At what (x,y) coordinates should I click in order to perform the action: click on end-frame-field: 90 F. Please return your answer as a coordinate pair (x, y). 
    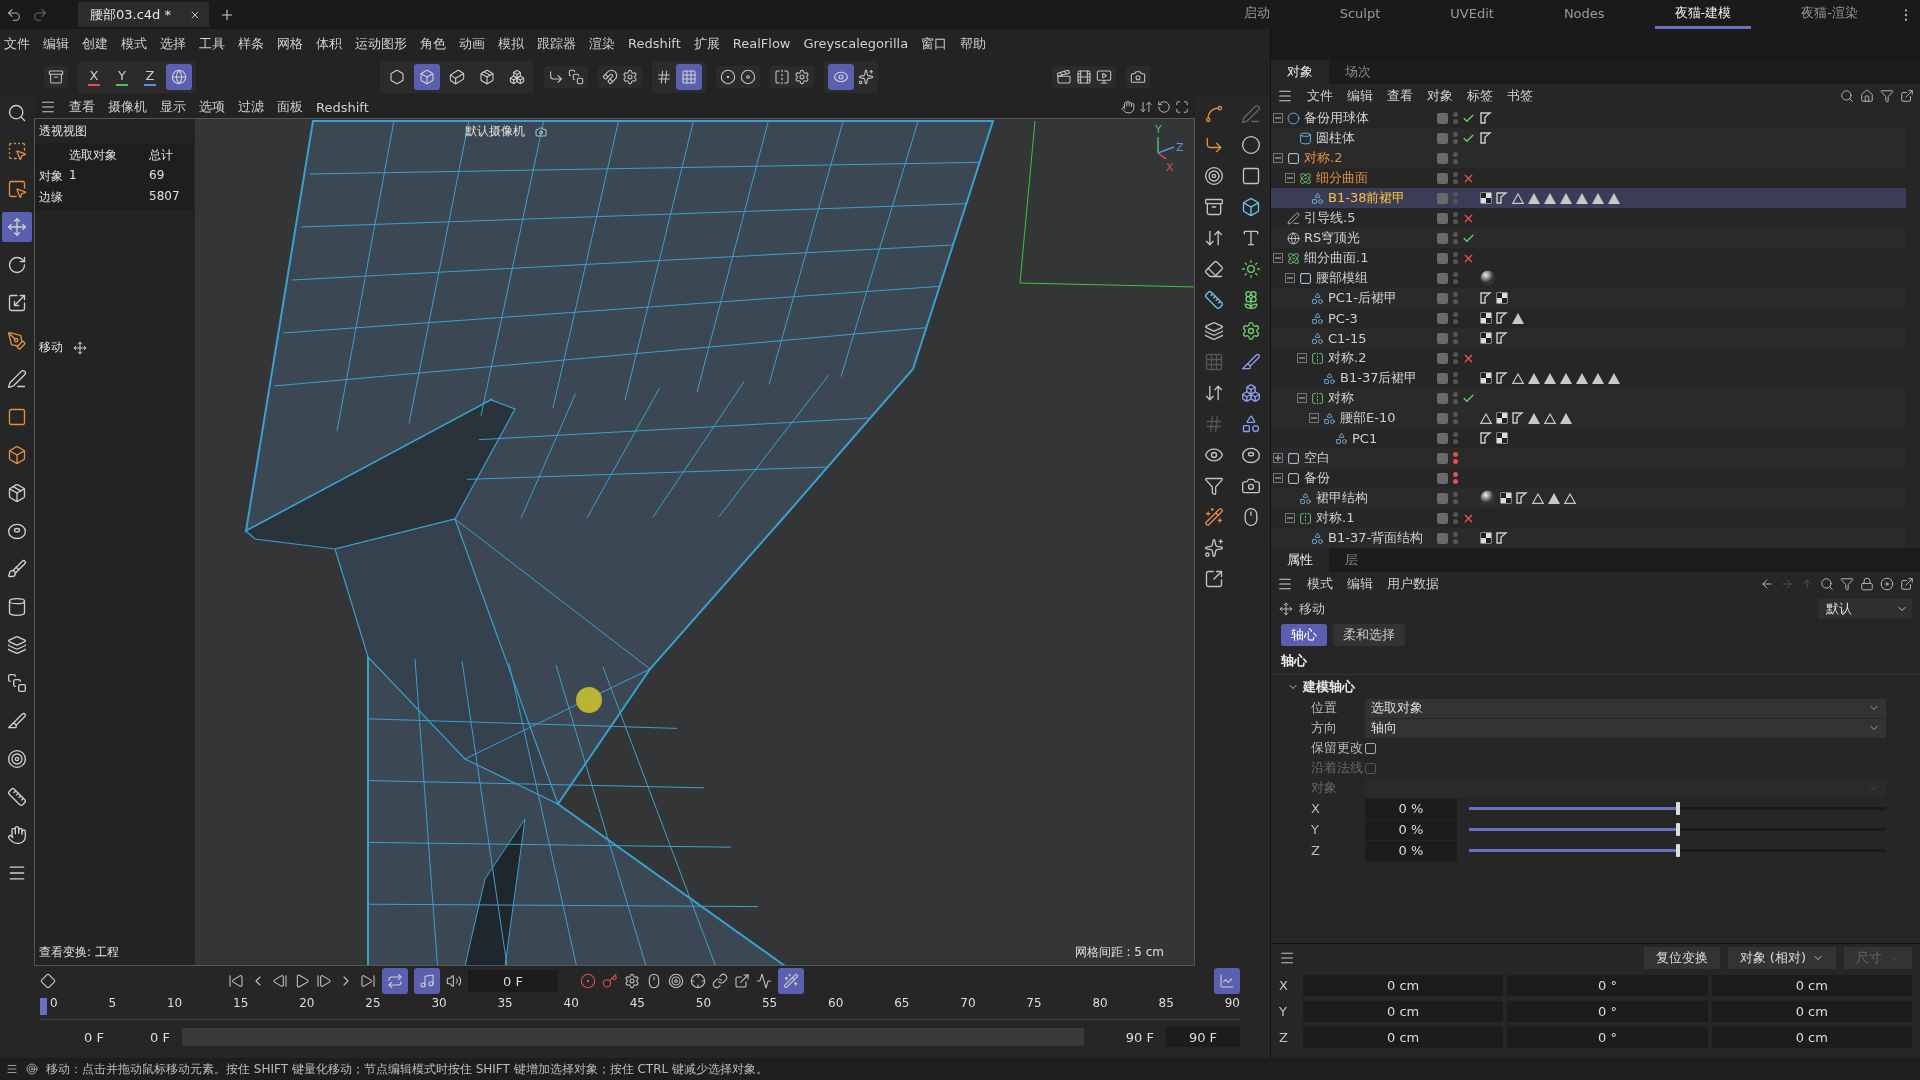
    Looking at the image, I should click on (1203, 1037).